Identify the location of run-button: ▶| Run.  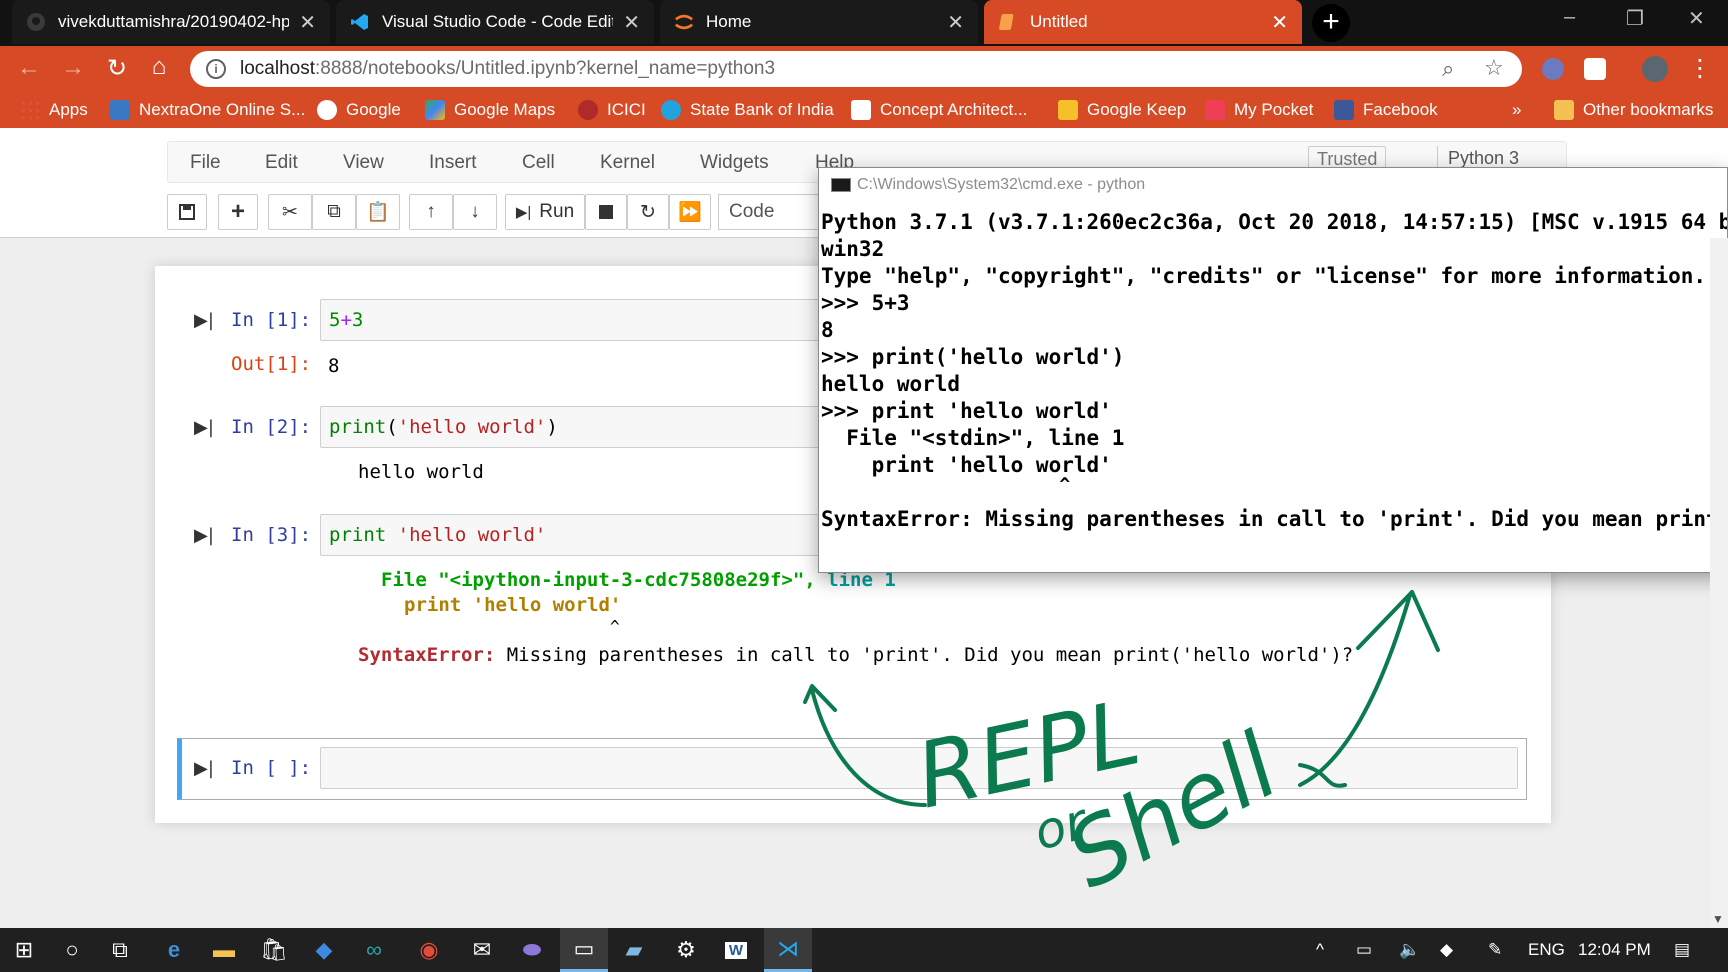
(545, 212).